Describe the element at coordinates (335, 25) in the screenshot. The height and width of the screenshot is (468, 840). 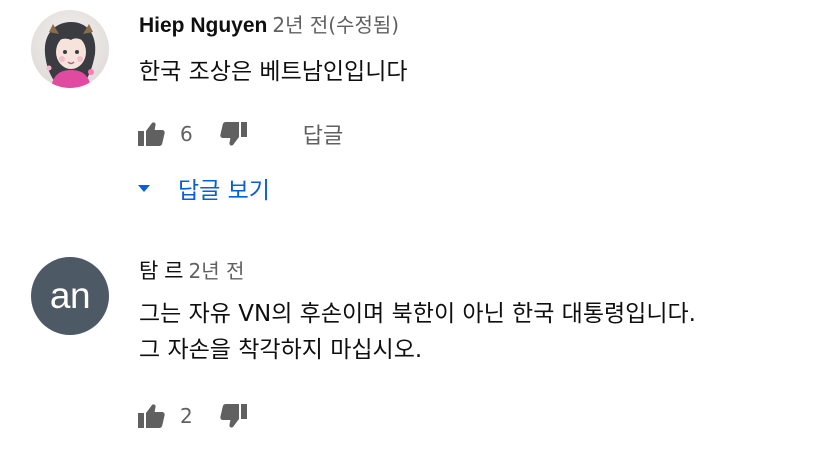
I see `timestamp: 2년 전(수정됨)` at that location.